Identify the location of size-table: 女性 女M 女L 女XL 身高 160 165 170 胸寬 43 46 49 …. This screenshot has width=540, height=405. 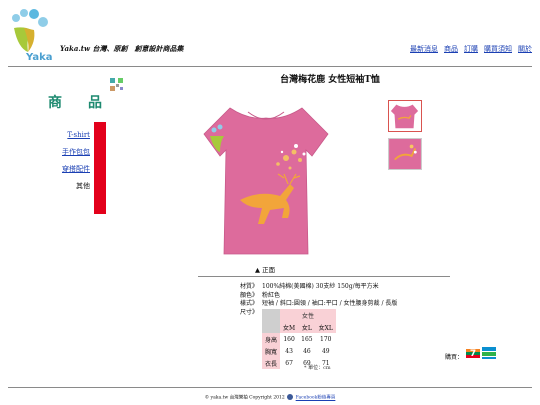
(299, 339).